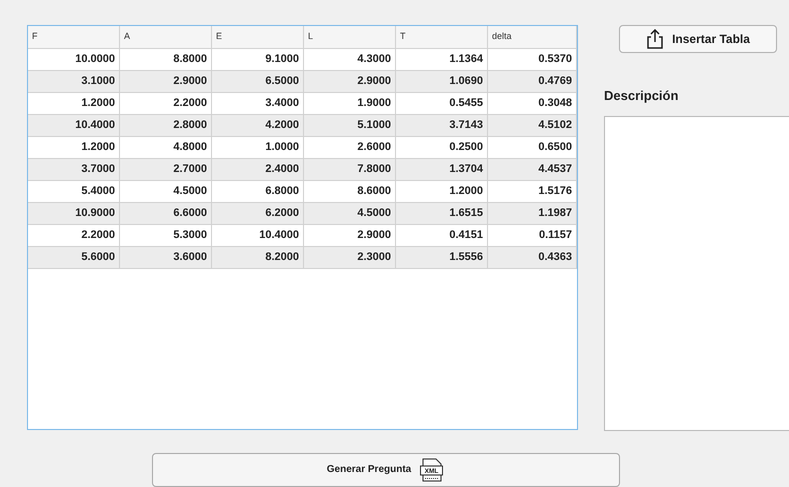  I want to click on table-cell: 2.4000, so click(258, 170).